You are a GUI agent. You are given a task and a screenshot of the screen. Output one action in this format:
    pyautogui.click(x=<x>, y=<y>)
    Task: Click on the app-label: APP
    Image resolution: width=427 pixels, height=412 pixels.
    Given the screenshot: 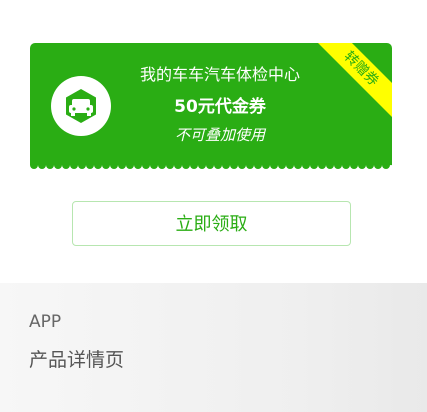 What is the action you would take?
    pyautogui.click(x=45, y=322)
    